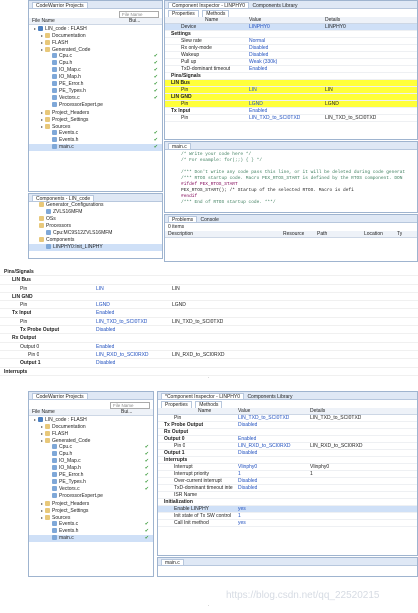  What do you see at coordinates (95, 205) in the screenshot?
I see `component-tree-item: Generator_Configurations` at bounding box center [95, 205].